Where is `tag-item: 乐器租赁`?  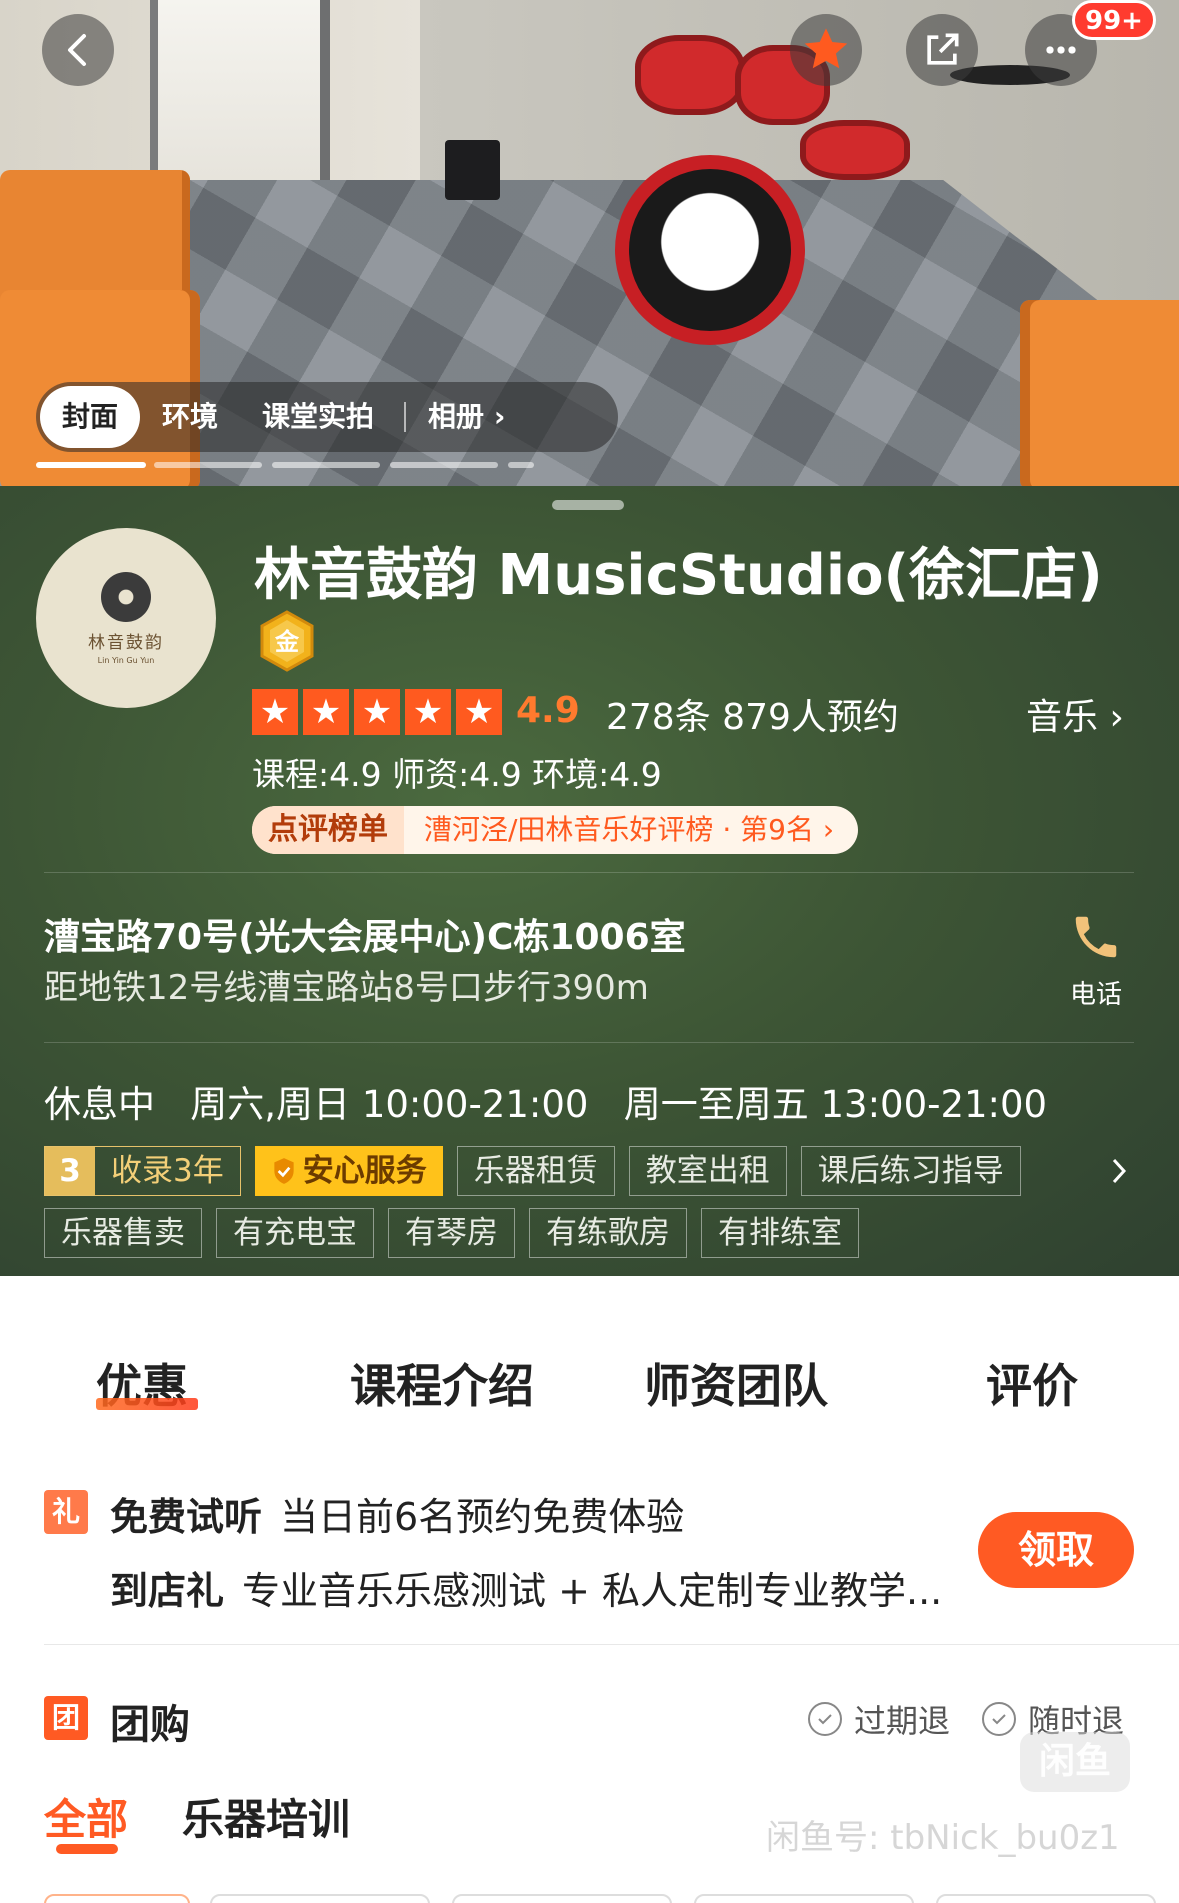 tag-item: 乐器租赁 is located at coordinates (535, 1171).